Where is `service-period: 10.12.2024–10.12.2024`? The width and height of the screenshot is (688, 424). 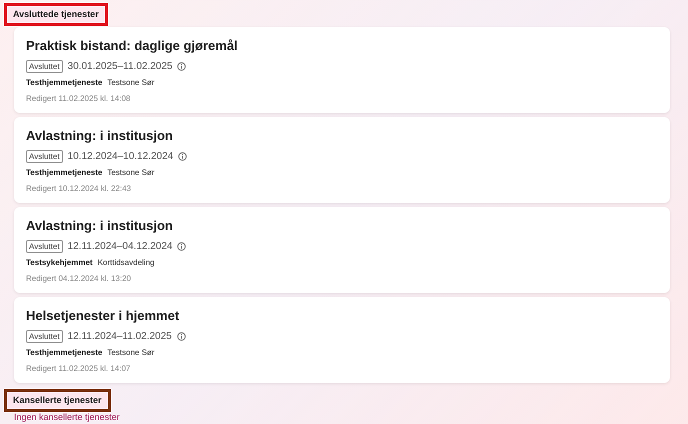
service-period: 10.12.2024–10.12.2024 is located at coordinates (121, 157).